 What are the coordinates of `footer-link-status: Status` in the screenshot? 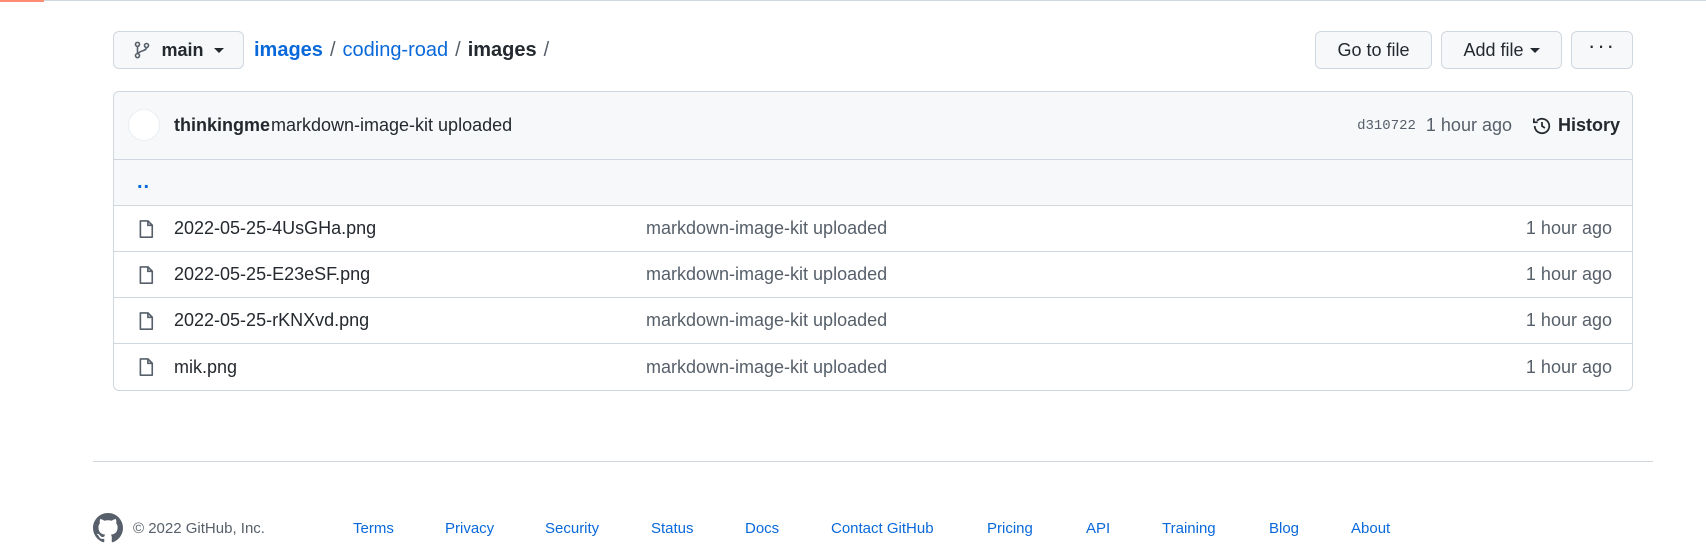 It's located at (672, 528).